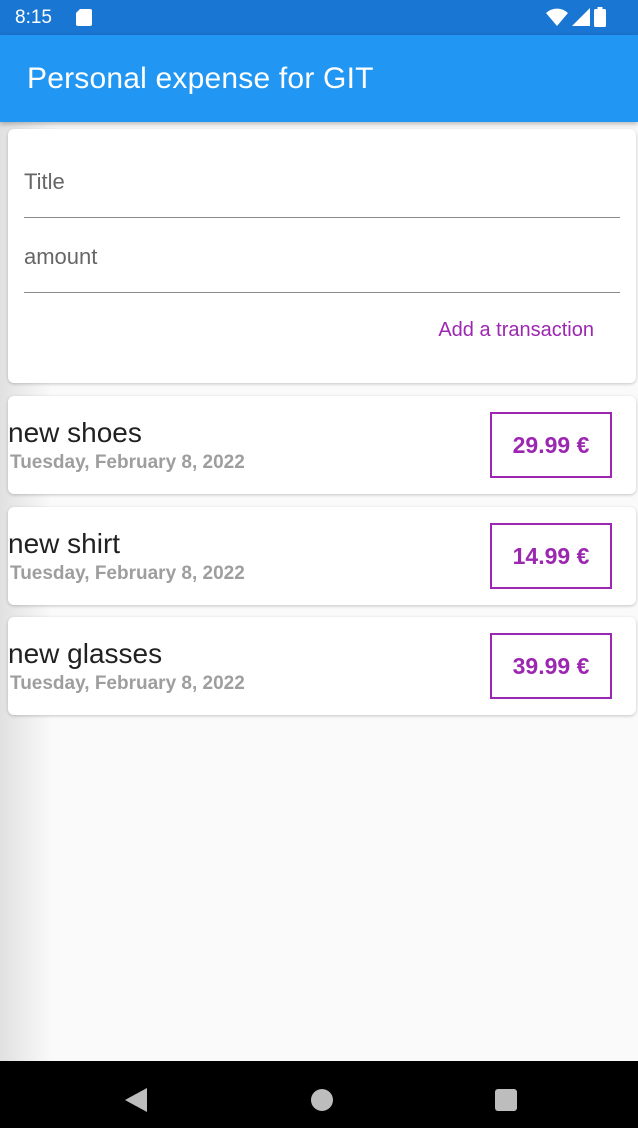  I want to click on navigation-bar, so click(319, 1094).